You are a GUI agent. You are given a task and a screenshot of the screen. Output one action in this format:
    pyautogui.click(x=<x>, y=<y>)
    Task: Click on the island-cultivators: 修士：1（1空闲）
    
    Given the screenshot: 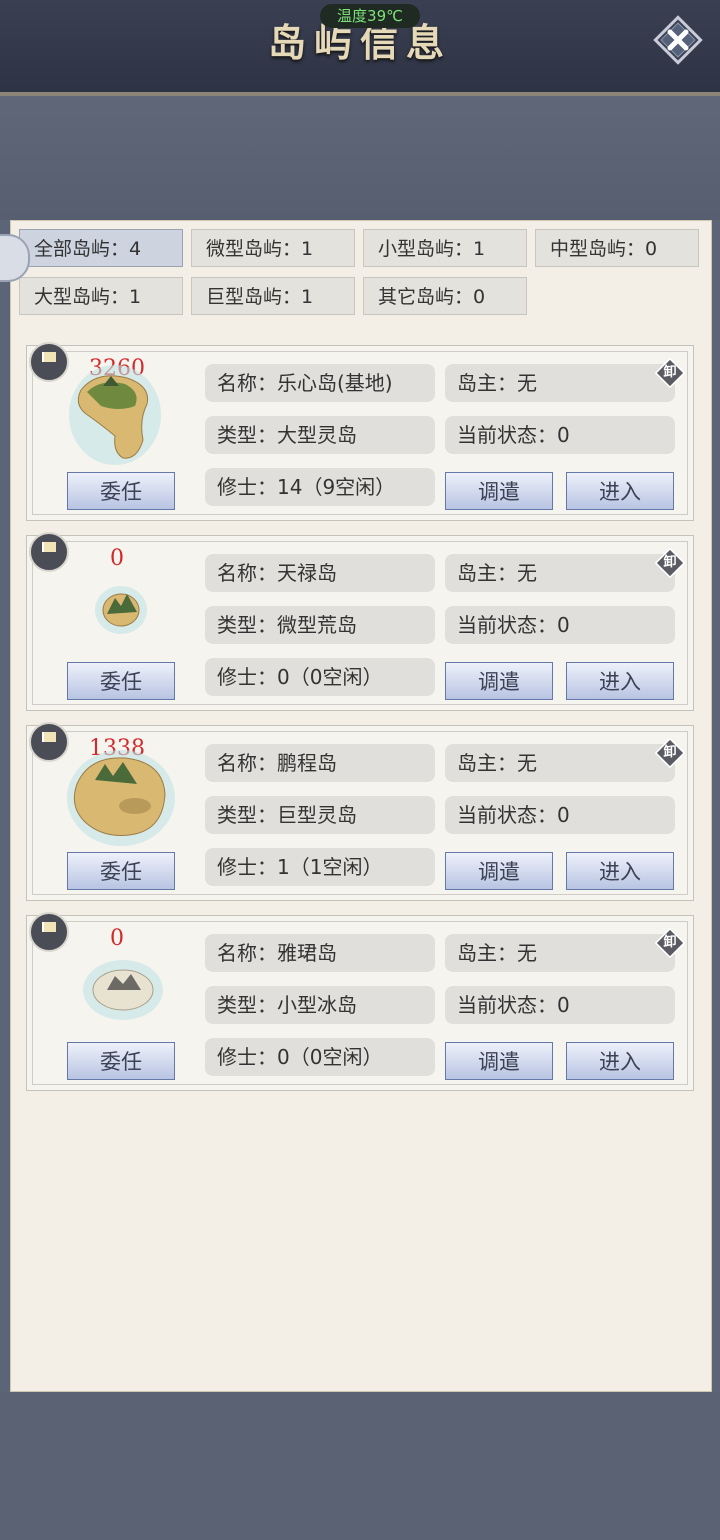 What is the action you would take?
    pyautogui.click(x=320, y=867)
    